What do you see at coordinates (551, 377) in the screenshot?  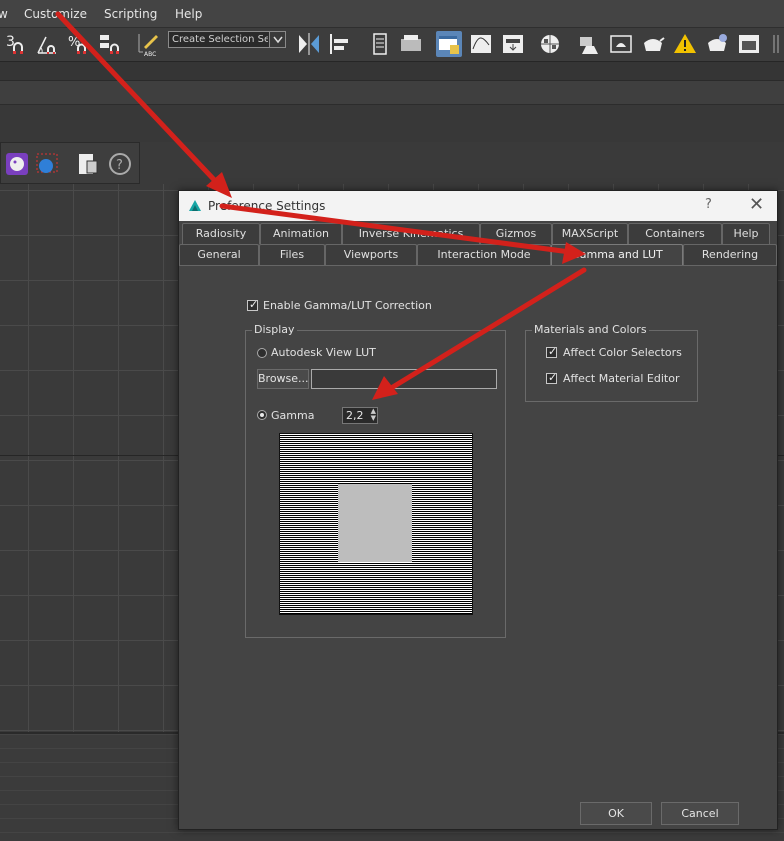 I see `affect-material-editor-checkbox` at bounding box center [551, 377].